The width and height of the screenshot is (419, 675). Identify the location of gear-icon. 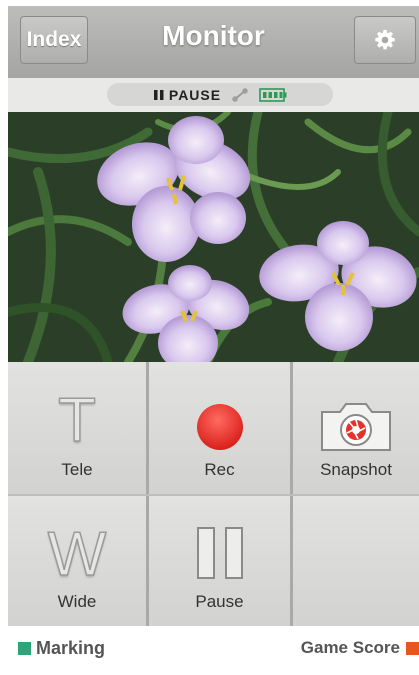
(385, 39).